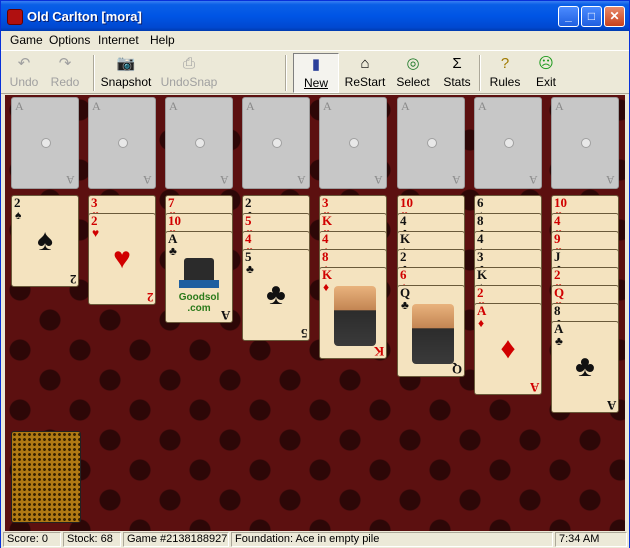  I want to click on card-center-suit-icon: ♦, so click(508, 348).